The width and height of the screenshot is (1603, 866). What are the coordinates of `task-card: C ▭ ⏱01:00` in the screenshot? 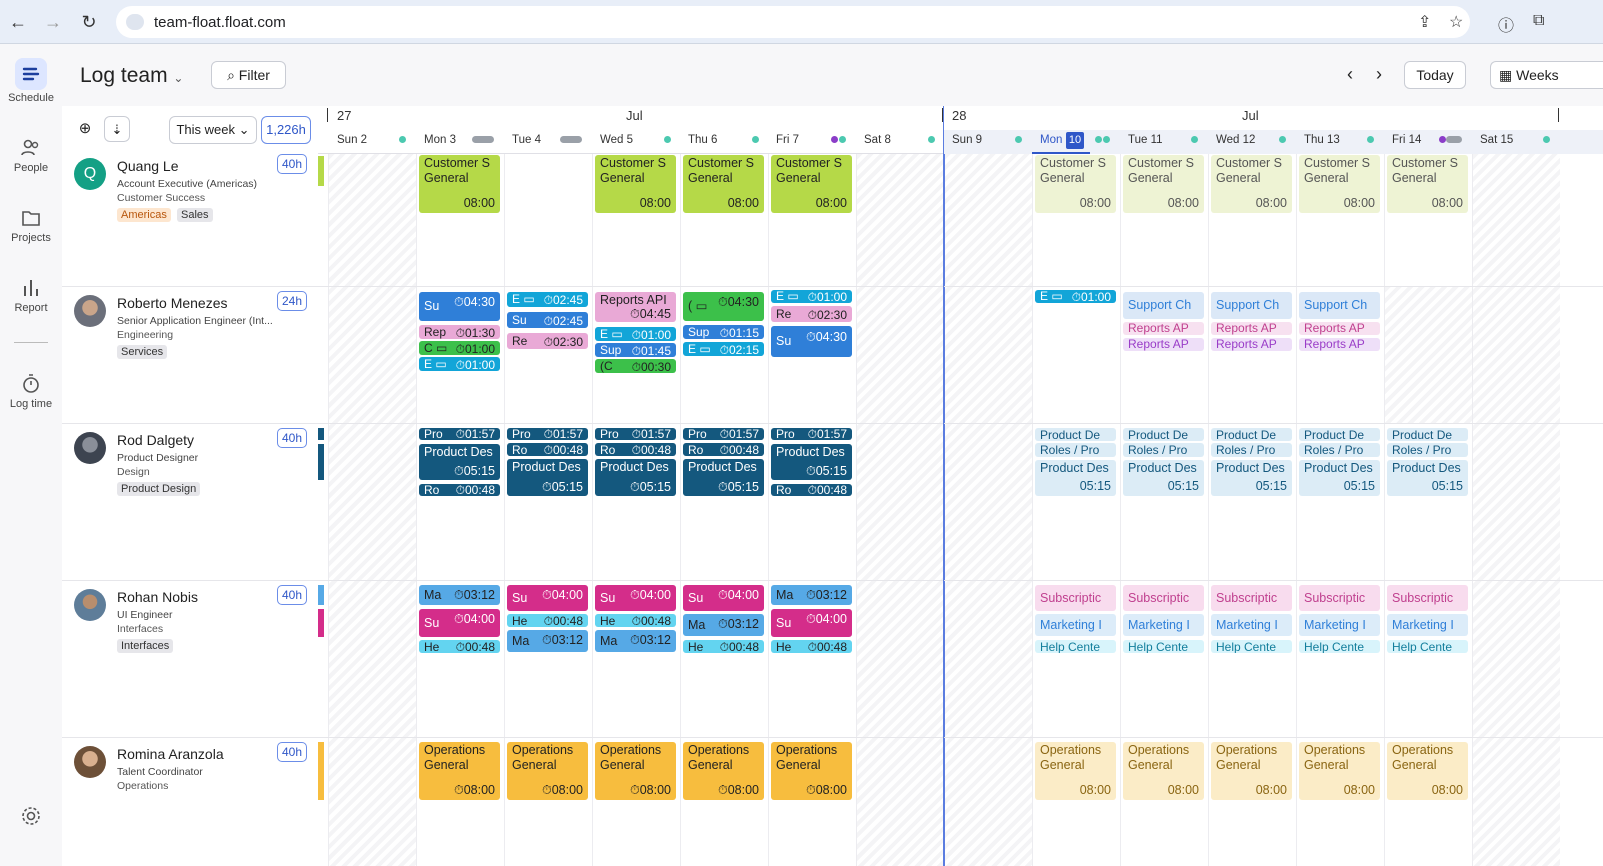 It's located at (459, 348).